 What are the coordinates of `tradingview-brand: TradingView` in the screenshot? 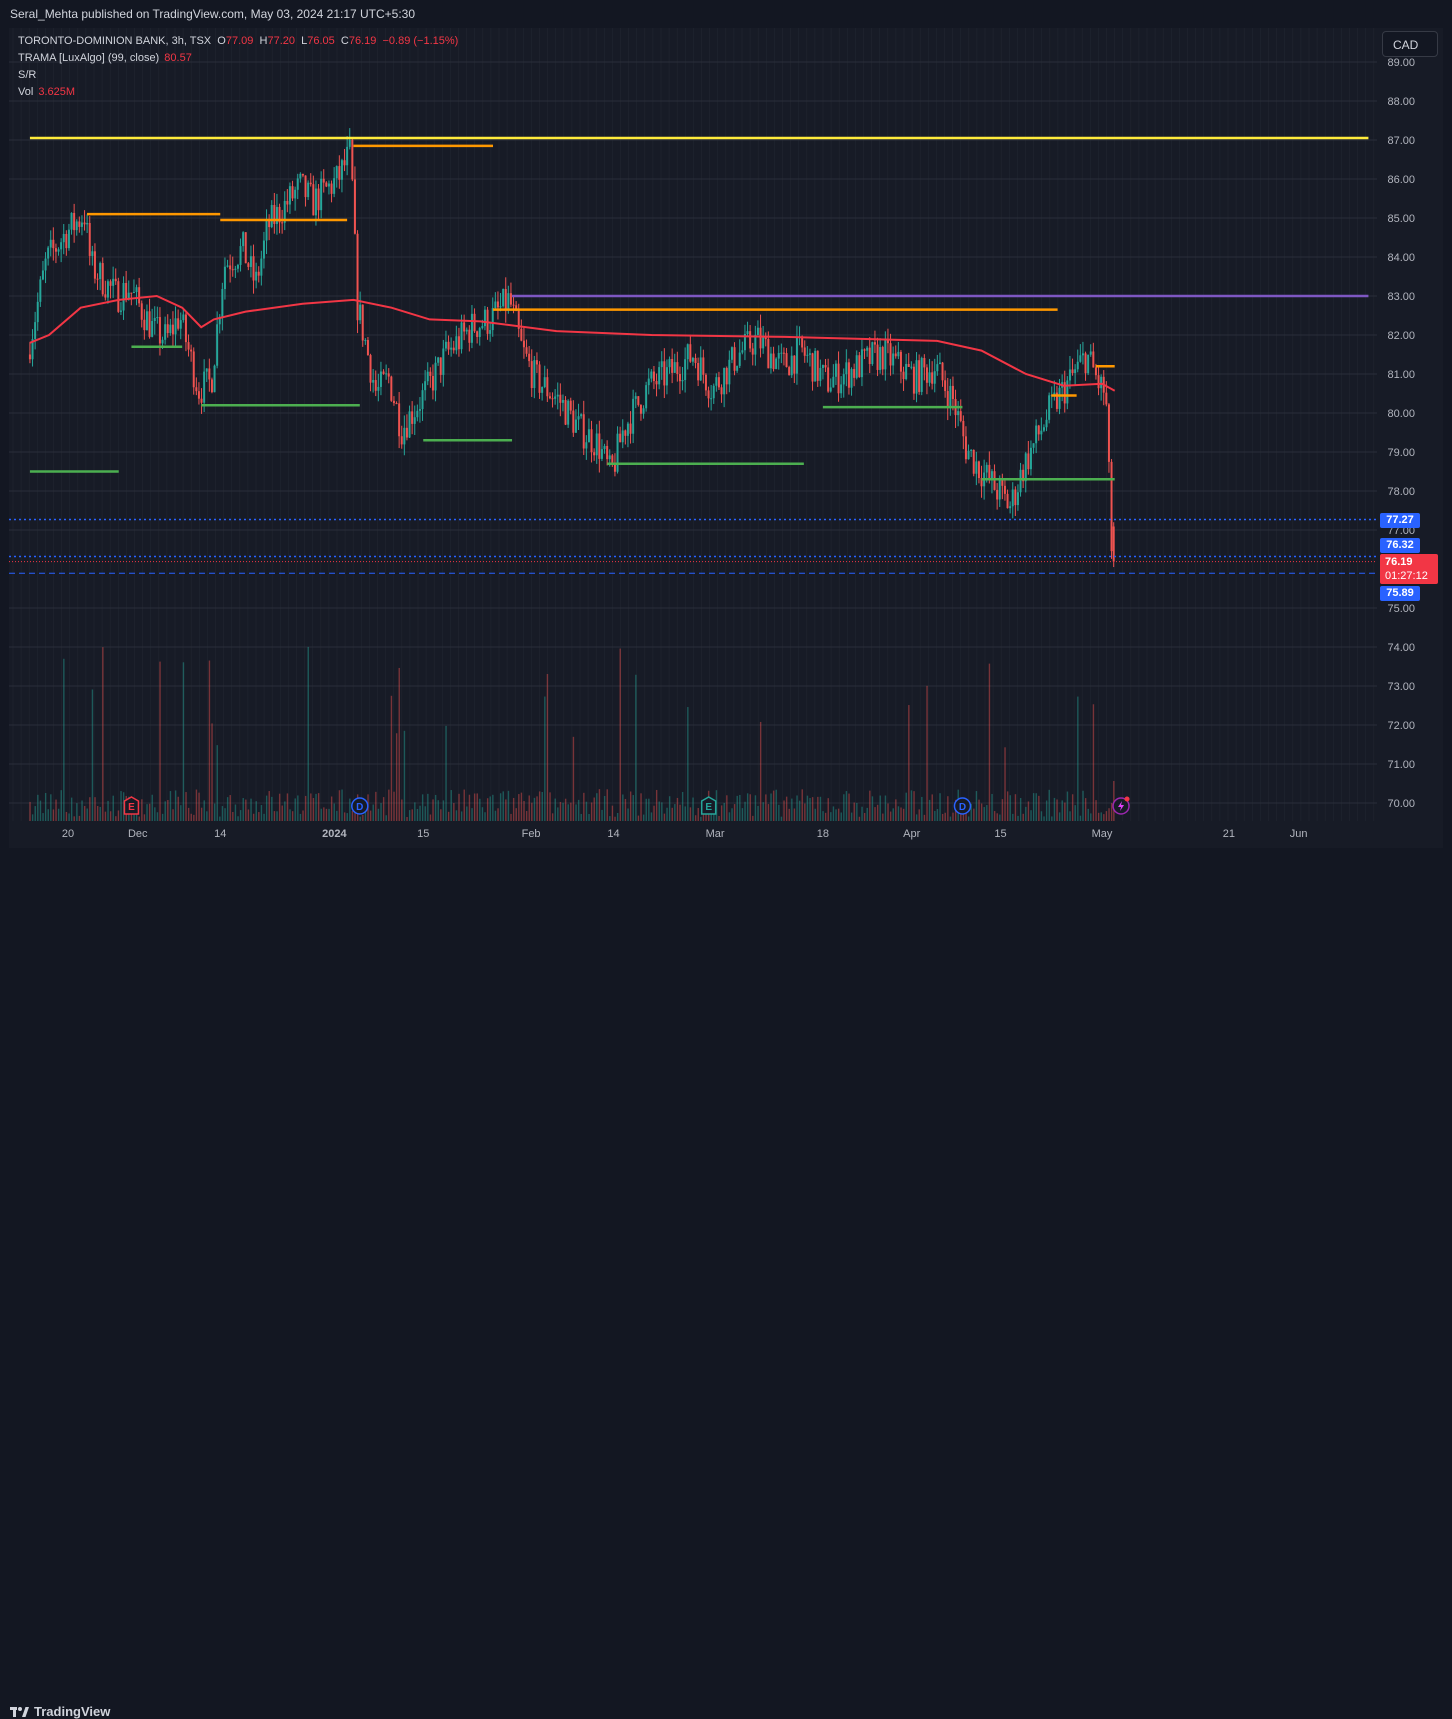 It's located at (60, 1711).